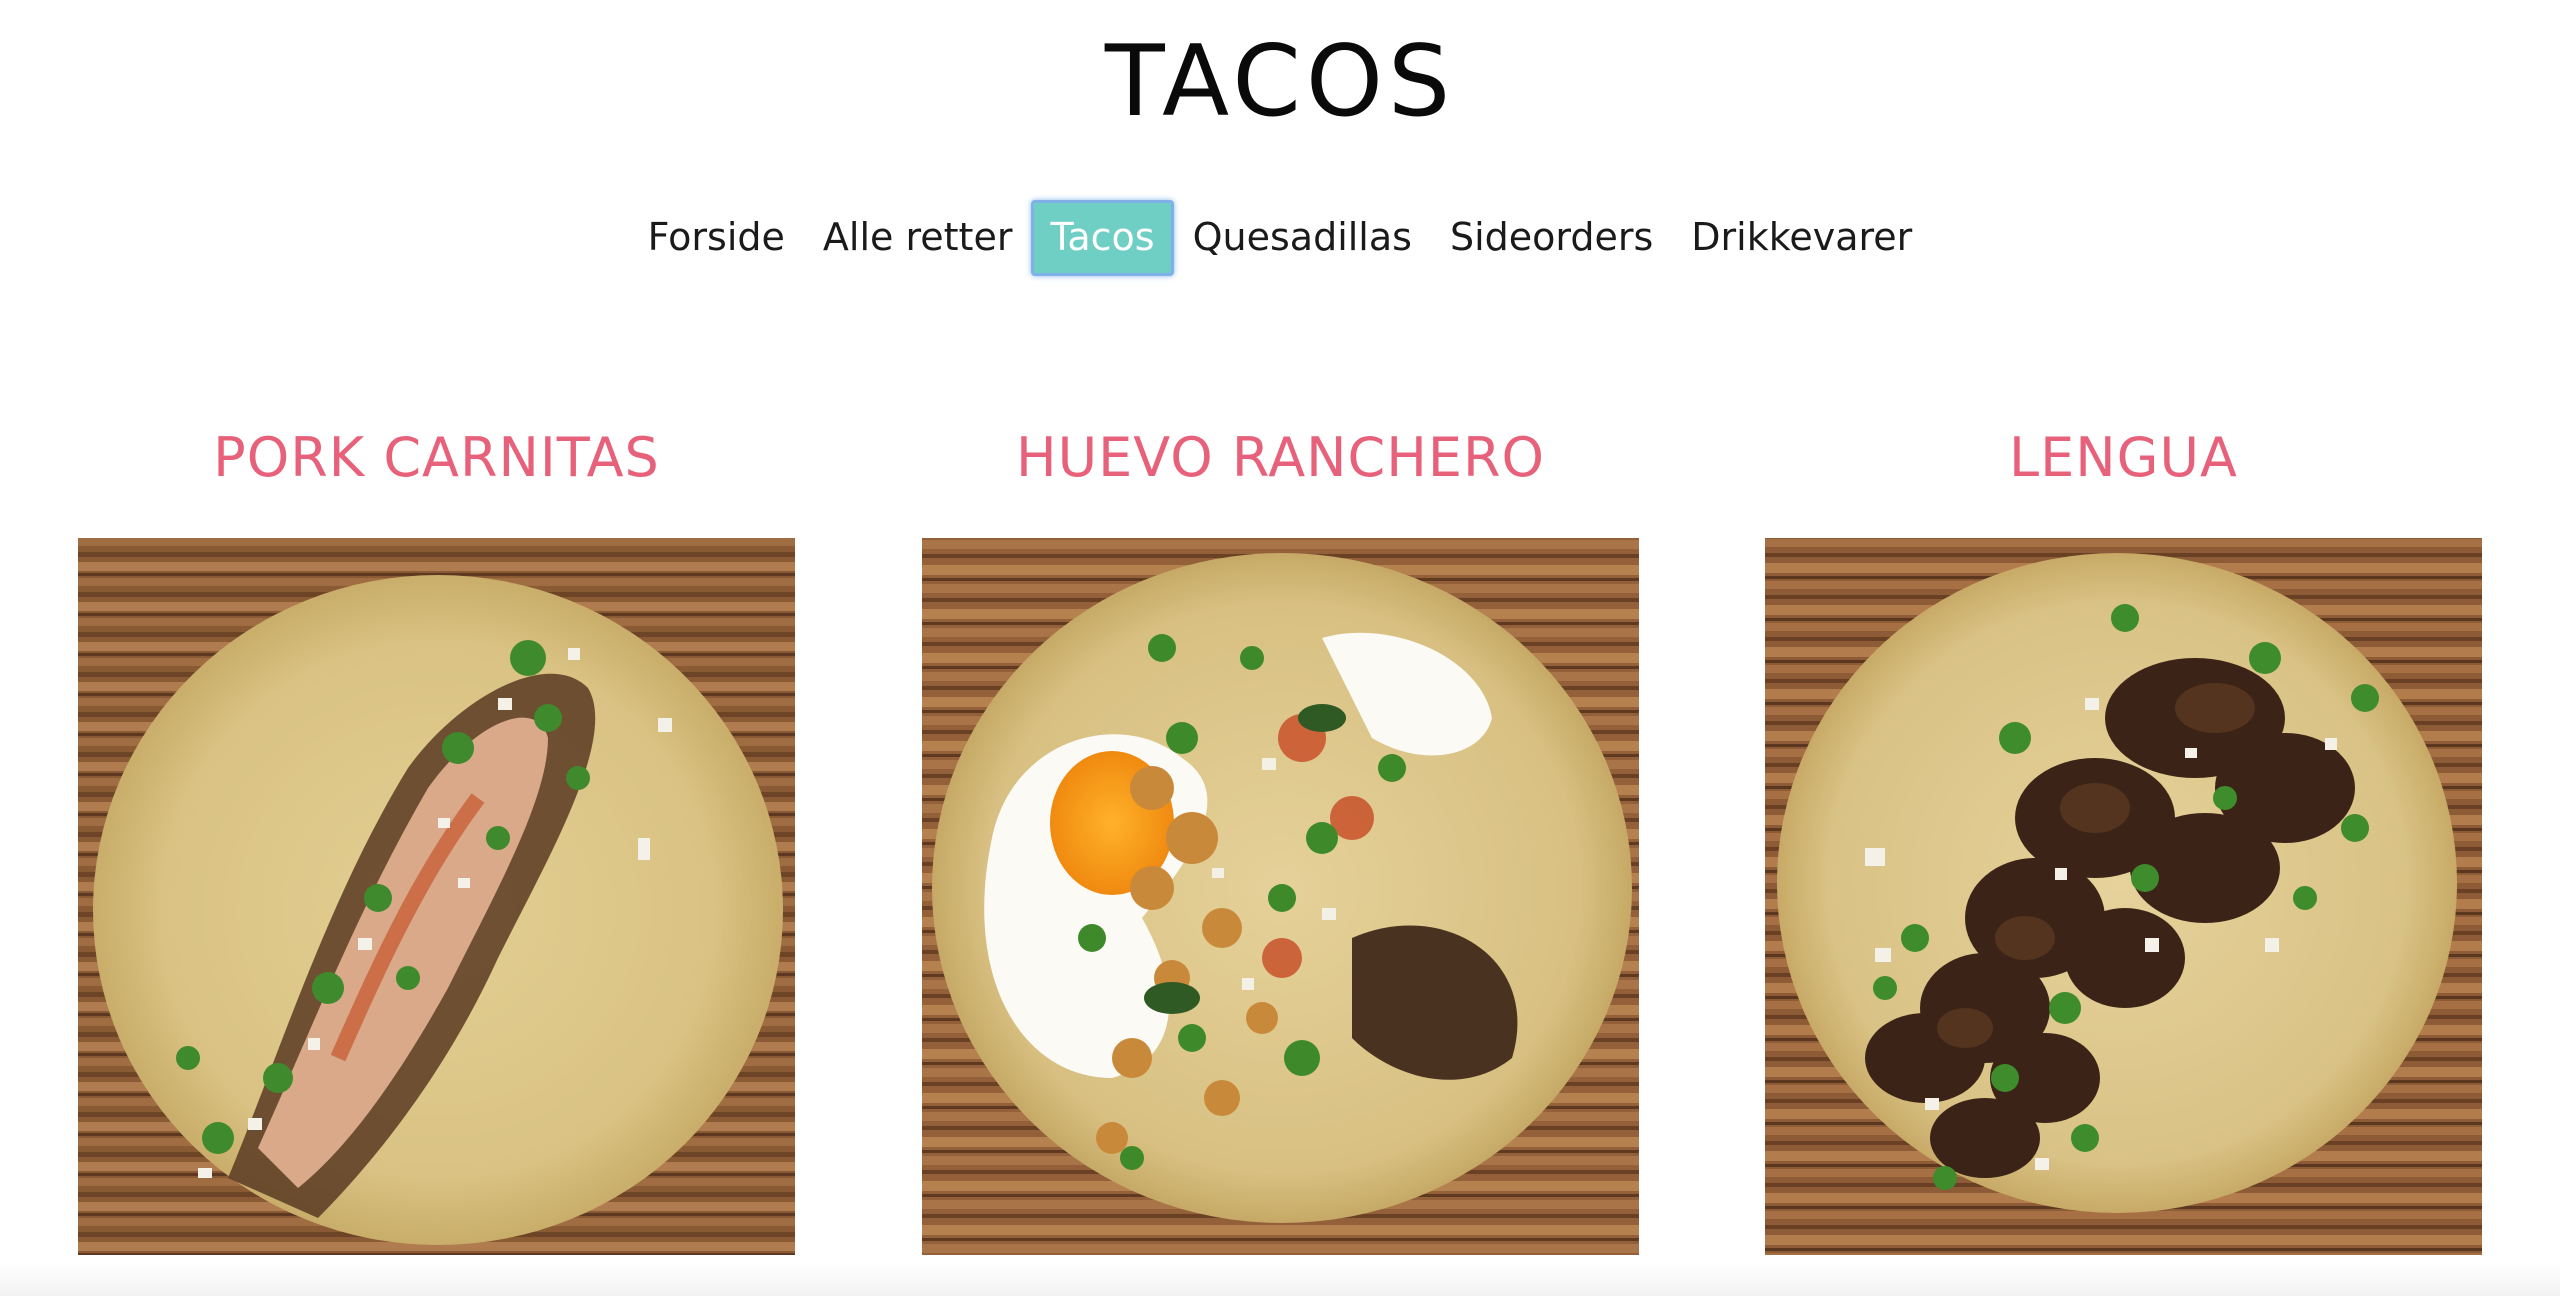 The image size is (2560, 1296). What do you see at coordinates (1280, 458) in the screenshot?
I see `dish-title: HUEVO RANCHERO` at bounding box center [1280, 458].